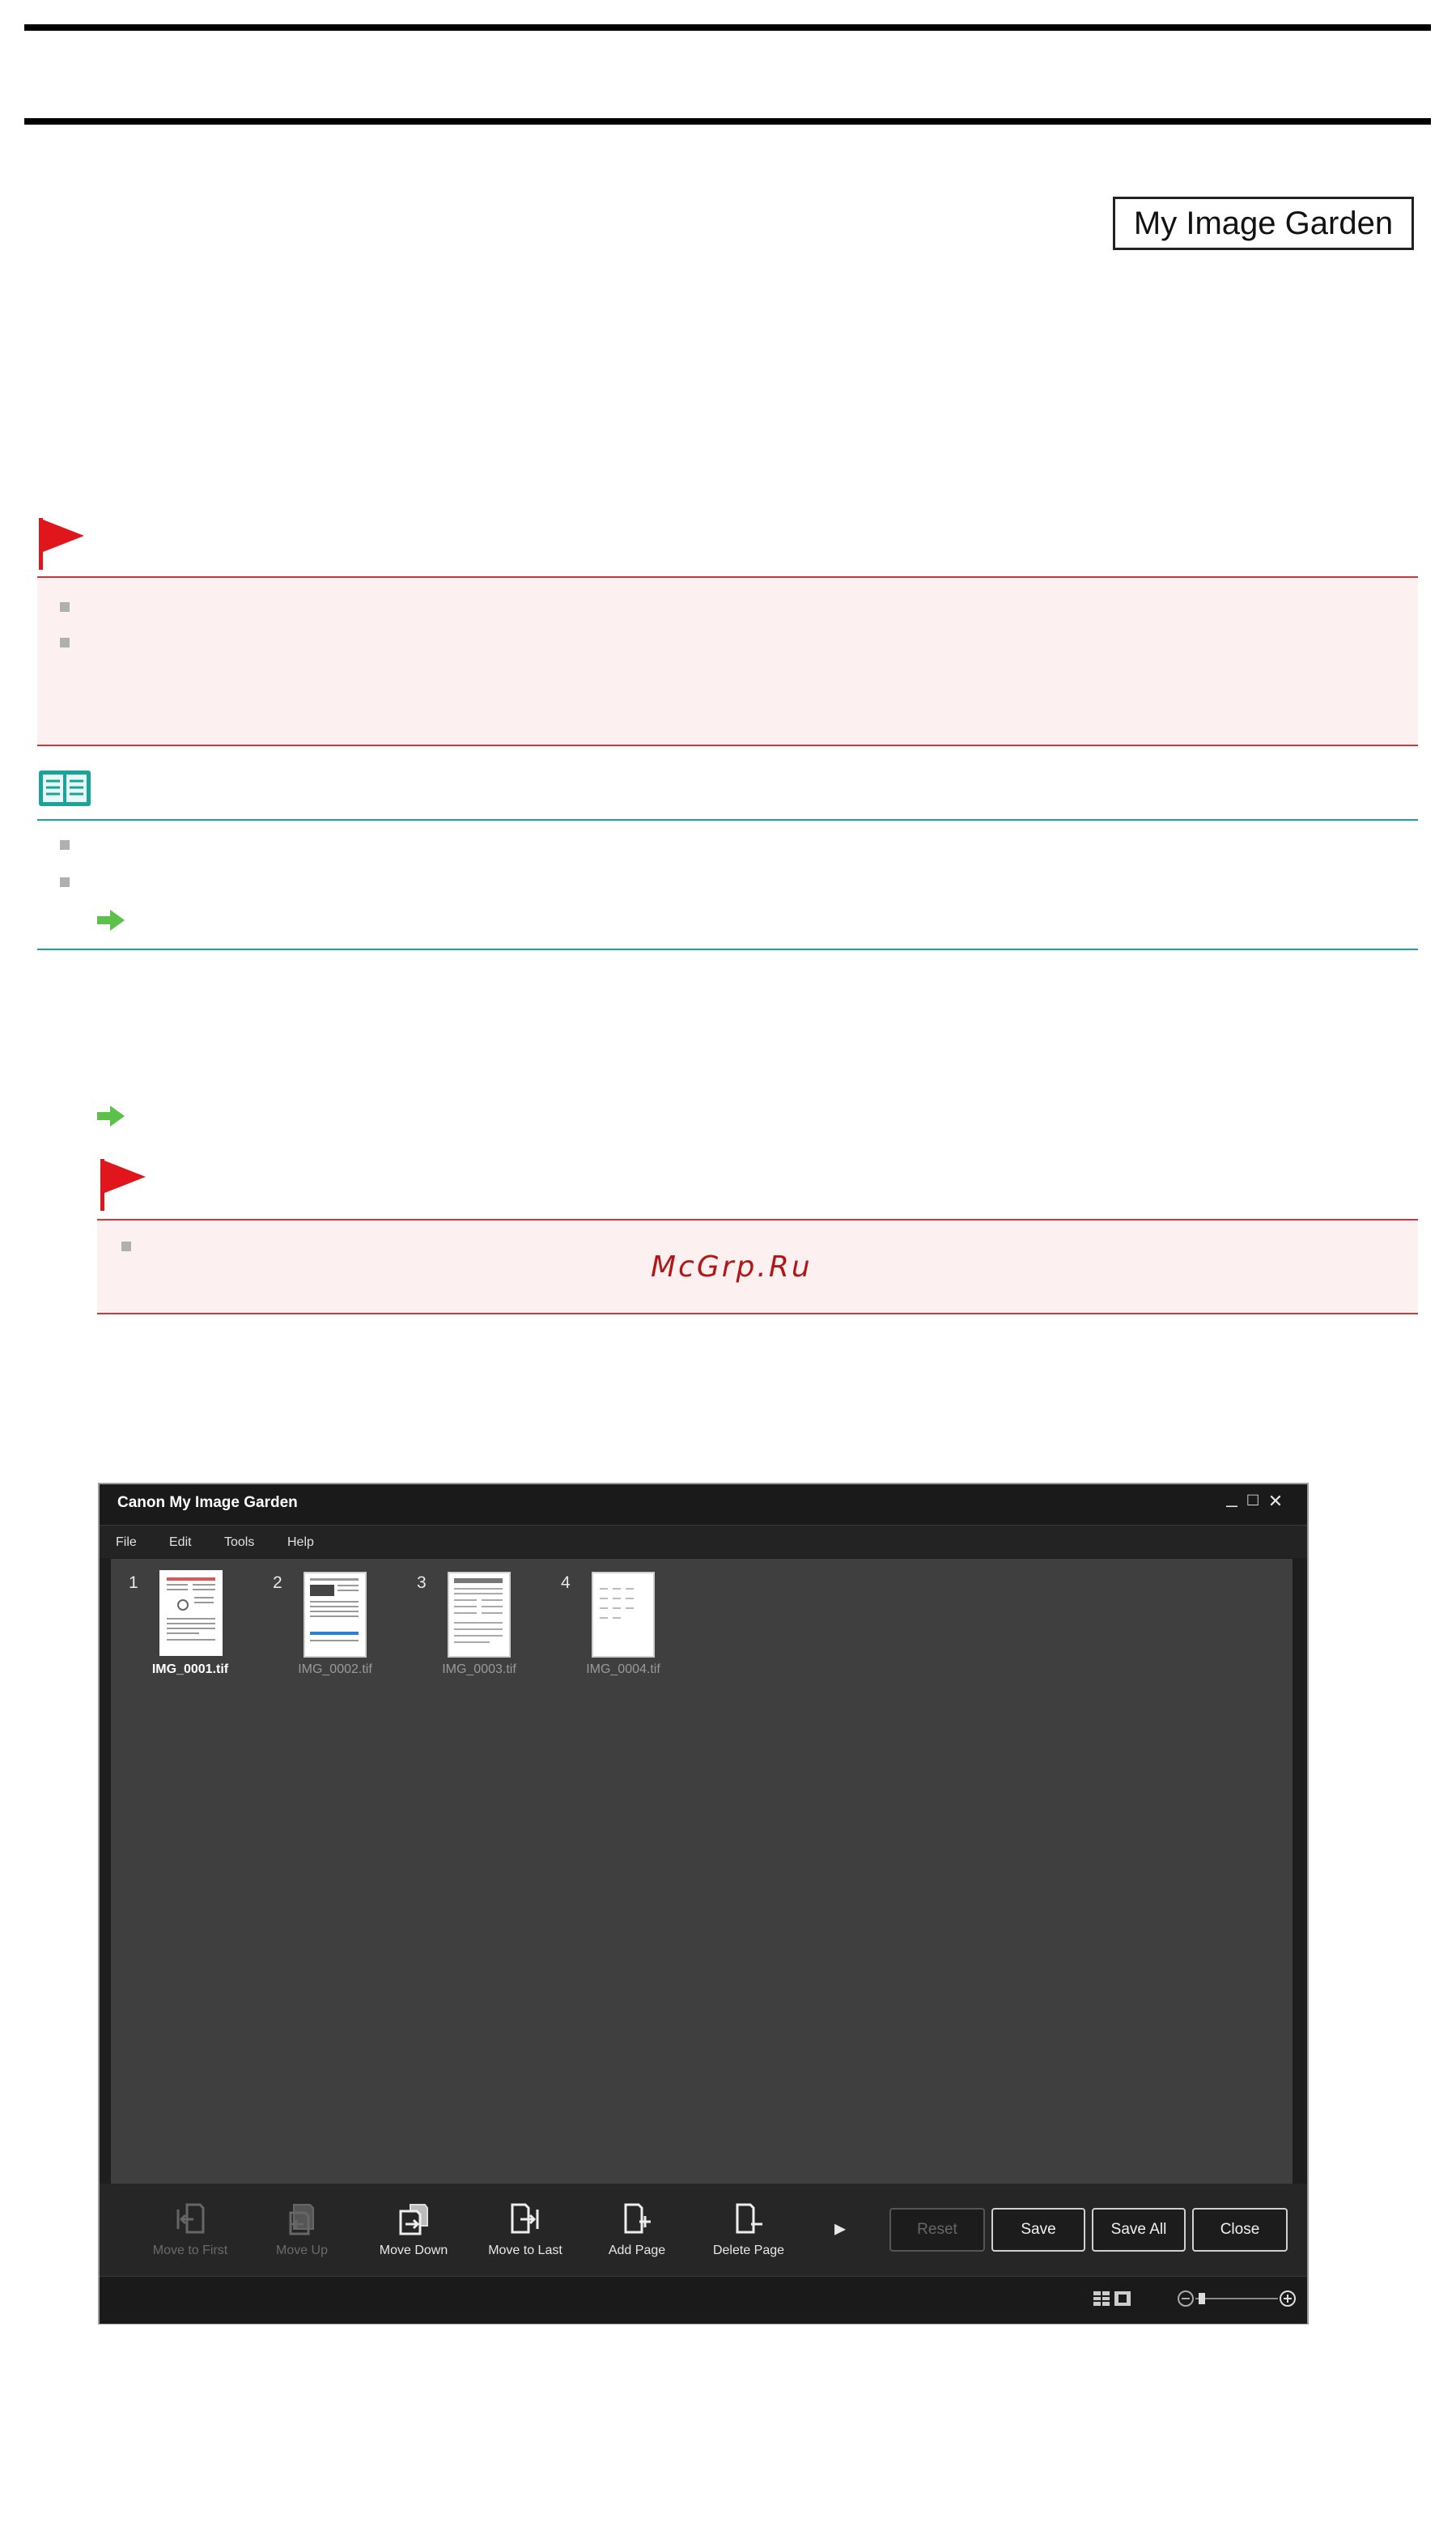 The height and width of the screenshot is (2543, 1456). Describe the element at coordinates (525, 2218) in the screenshot. I see `move-to-last-icon` at that location.